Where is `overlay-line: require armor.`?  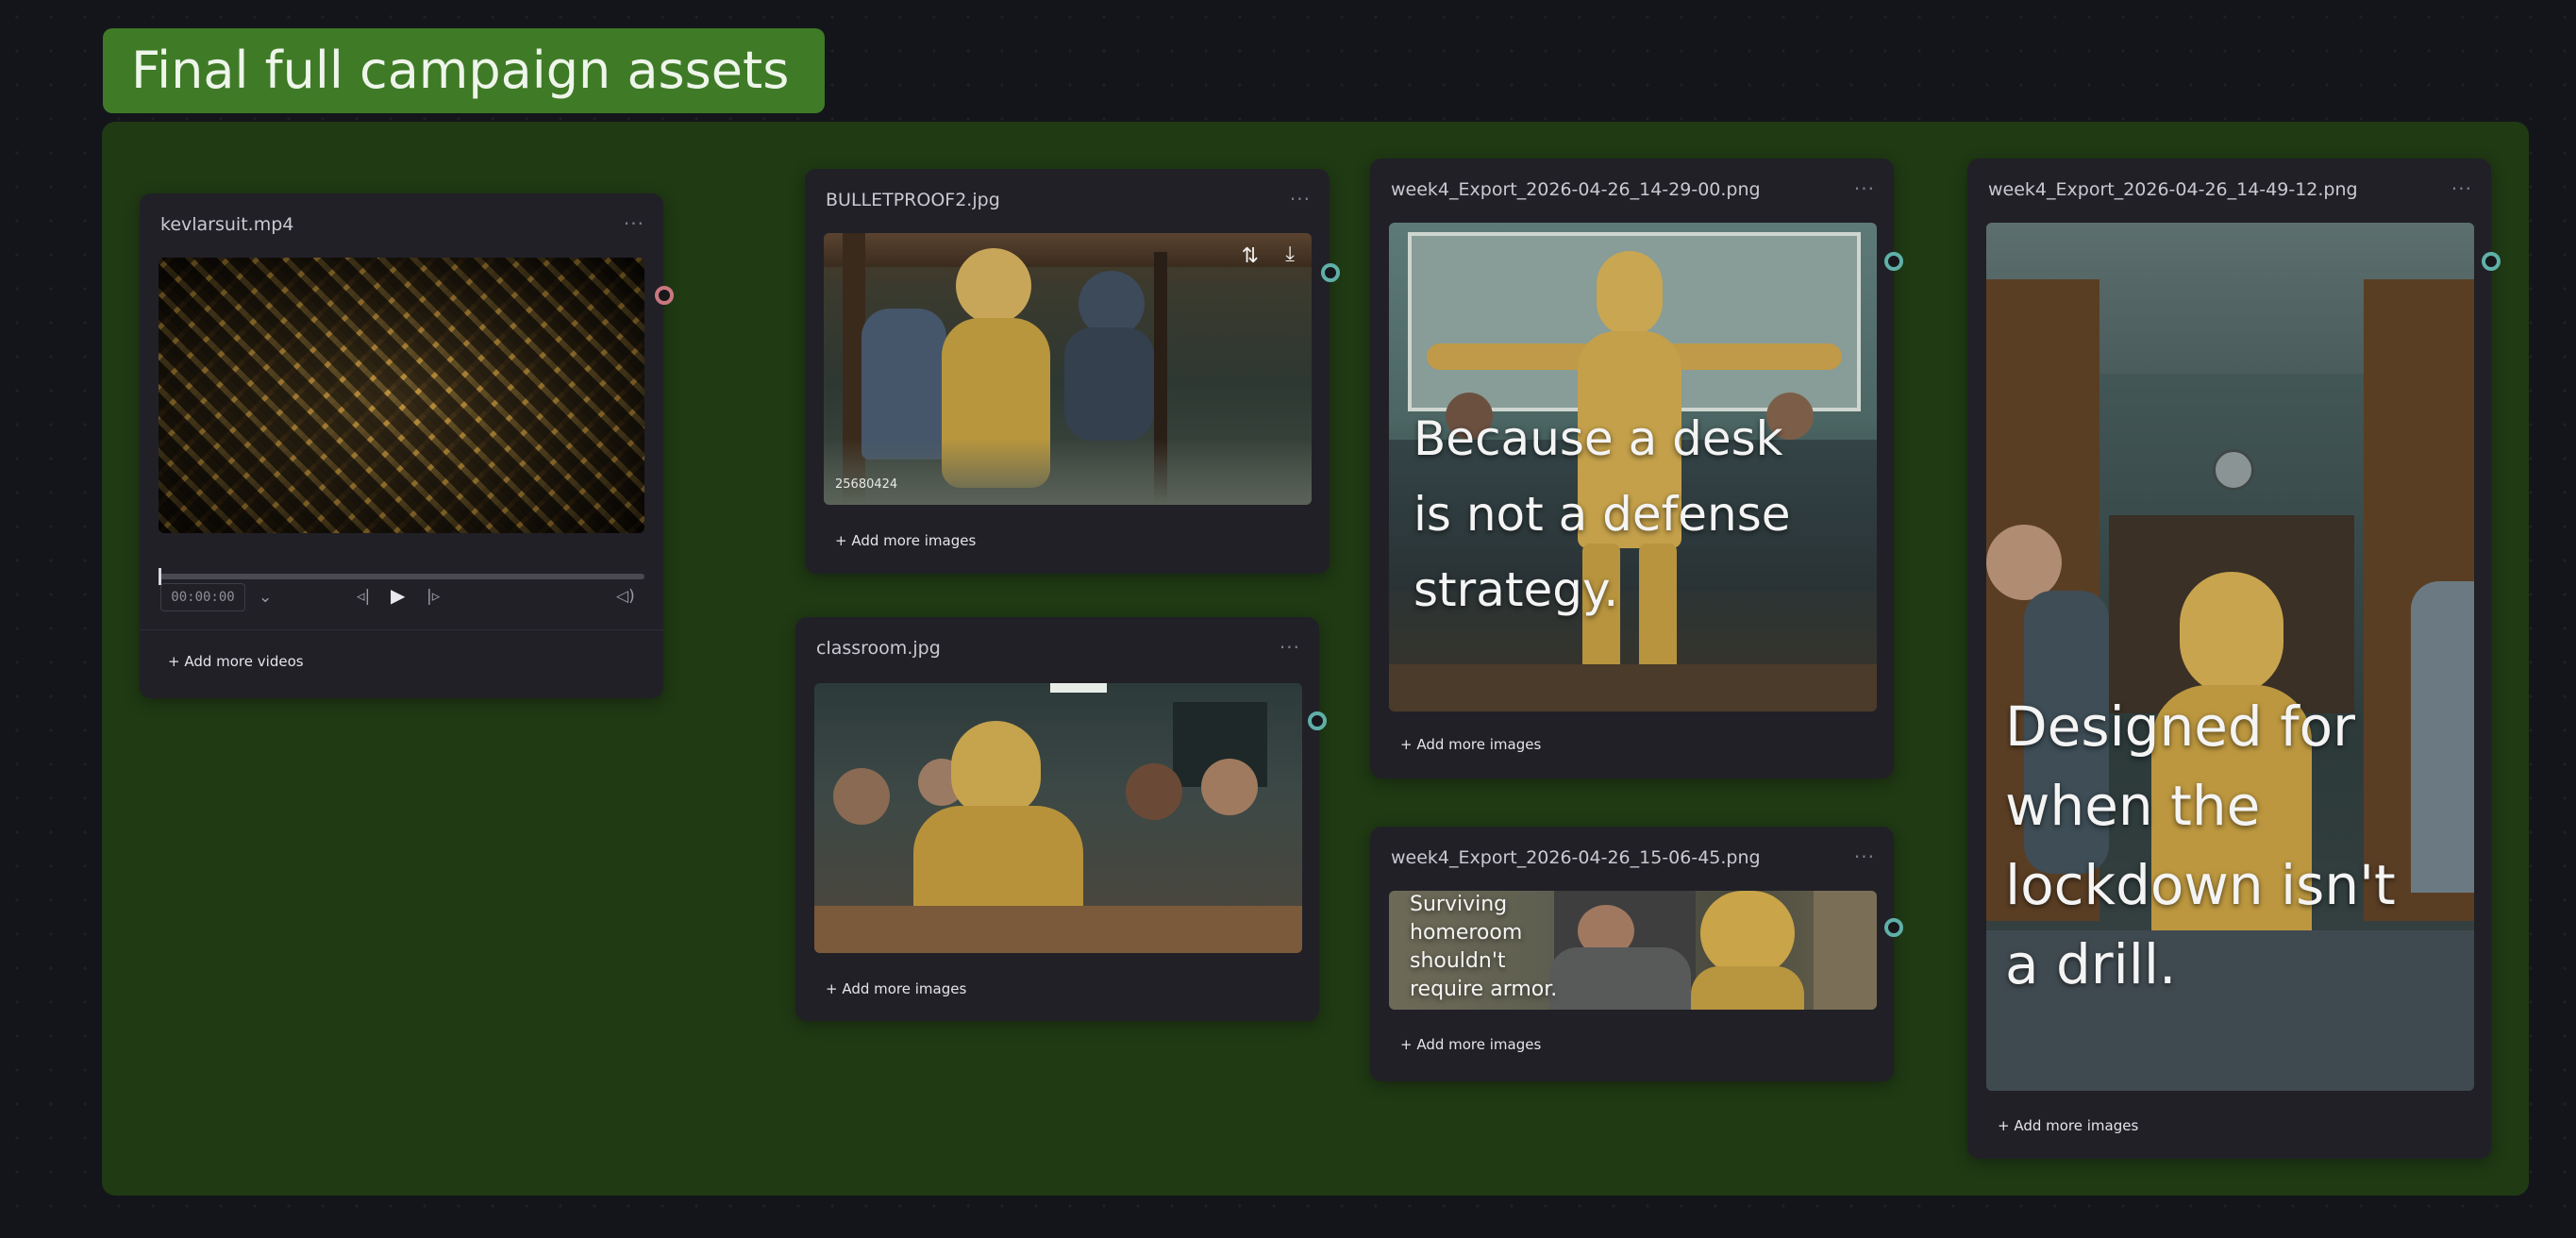 overlay-line: require armor. is located at coordinates (1484, 989).